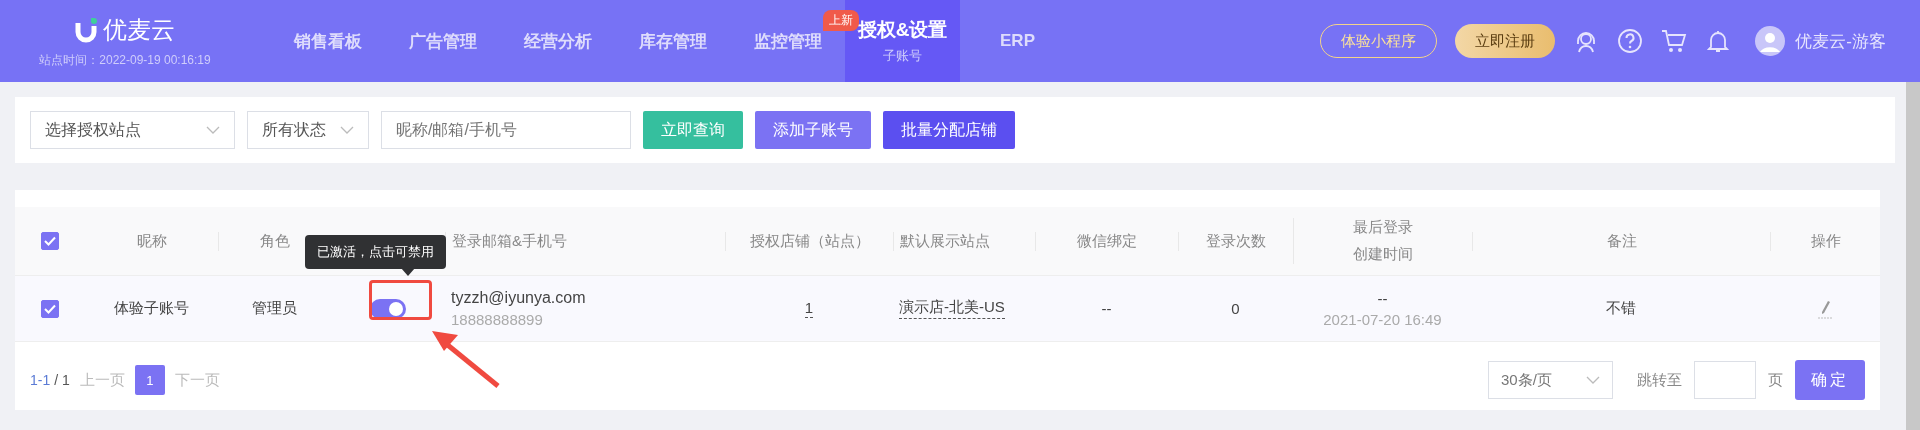  Describe the element at coordinates (809, 308) in the screenshot. I see `store-count-link: 1` at that location.